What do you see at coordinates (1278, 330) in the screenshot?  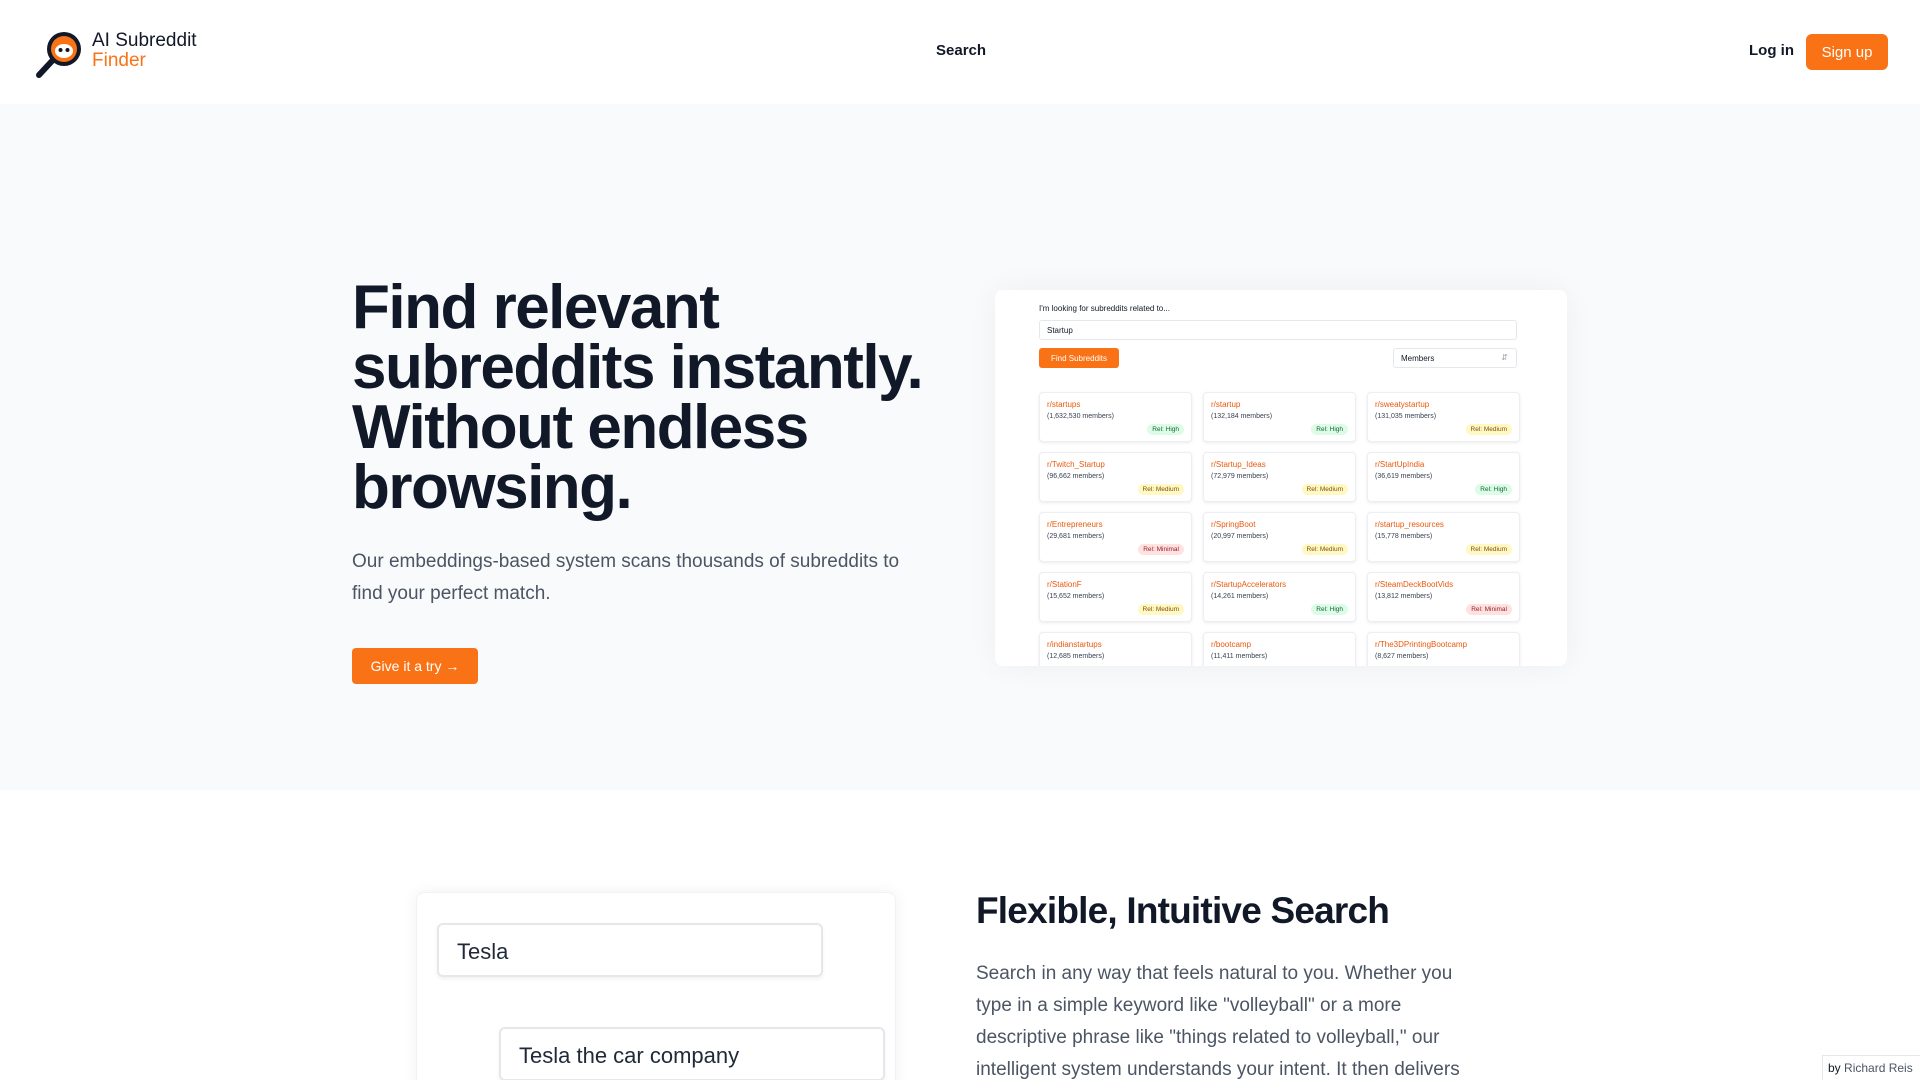 I see `preview-search-input: Startup` at bounding box center [1278, 330].